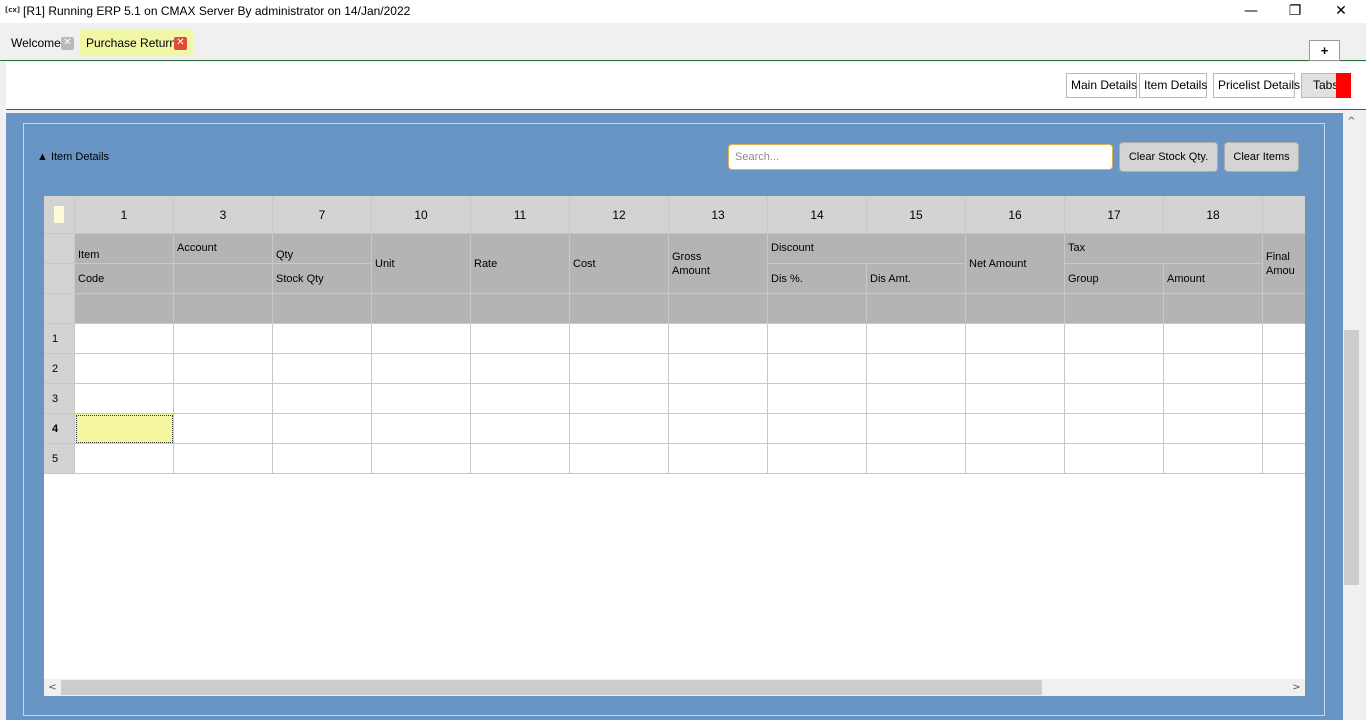  What do you see at coordinates (520, 264) in the screenshot?
I see `header-rate: Rate` at bounding box center [520, 264].